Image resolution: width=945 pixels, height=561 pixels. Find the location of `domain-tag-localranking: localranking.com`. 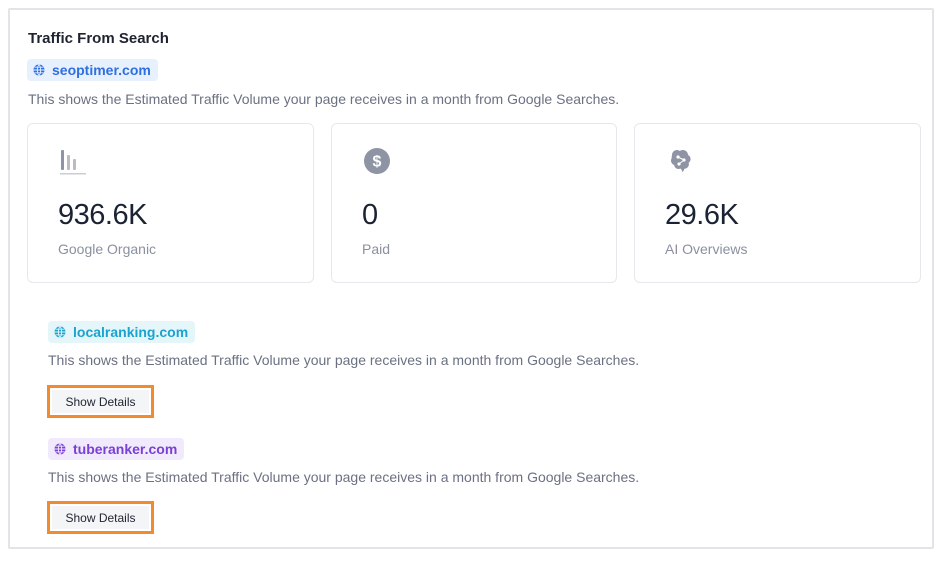

domain-tag-localranking: localranking.com is located at coordinates (122, 332).